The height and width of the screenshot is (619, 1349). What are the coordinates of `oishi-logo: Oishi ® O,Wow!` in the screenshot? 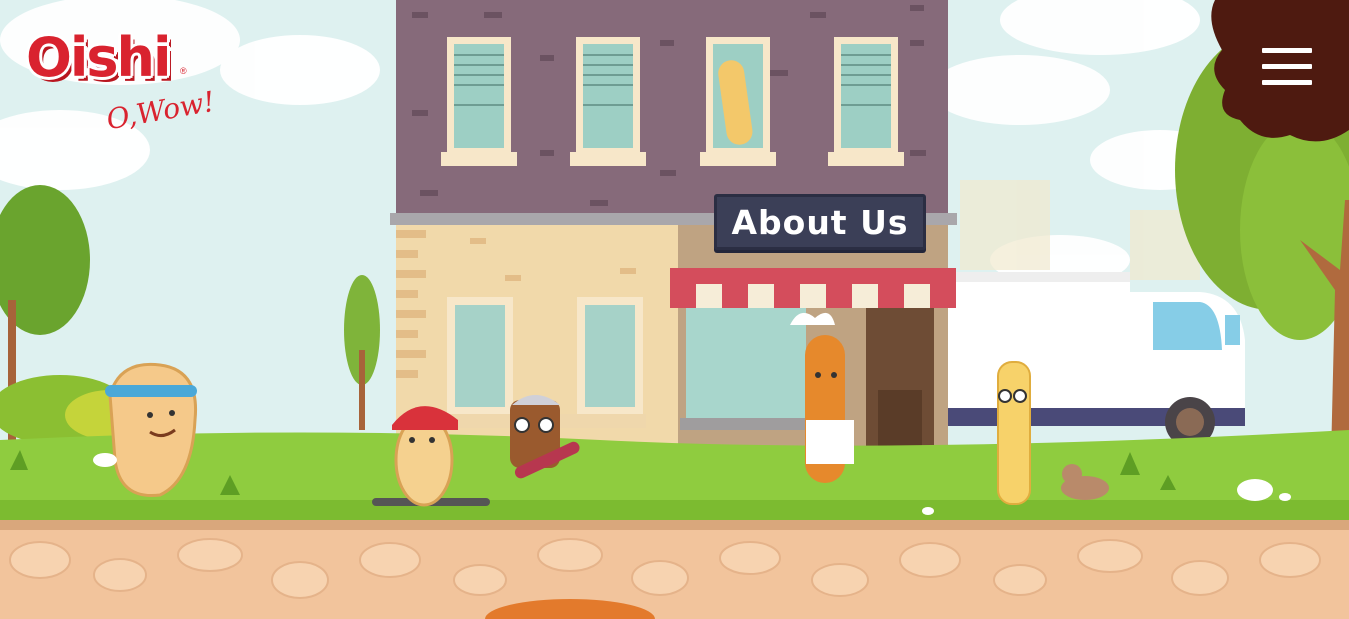 It's located at (127, 84).